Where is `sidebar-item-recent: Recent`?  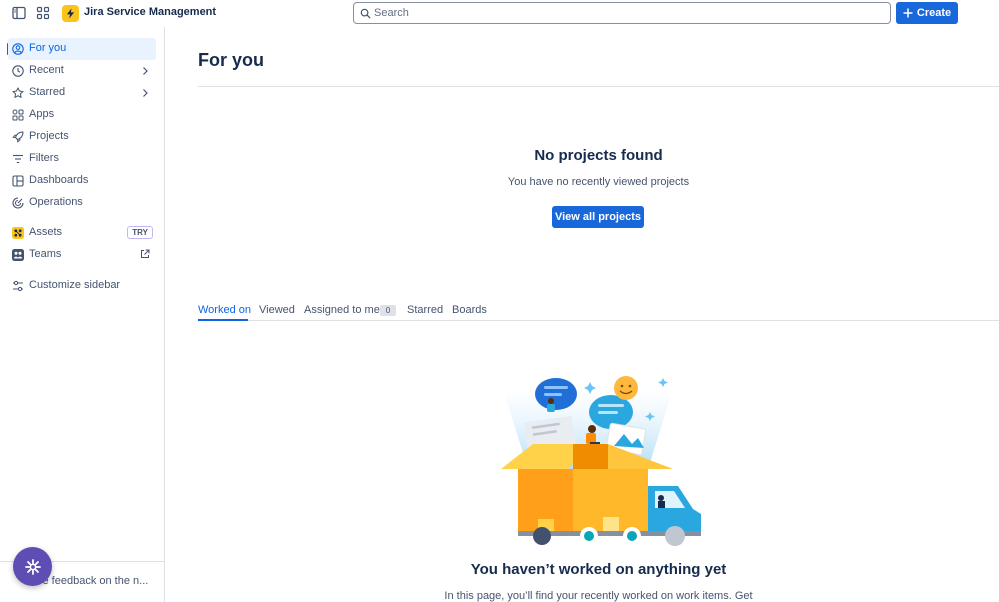
sidebar-item-recent: Recent is located at coordinates (82, 71).